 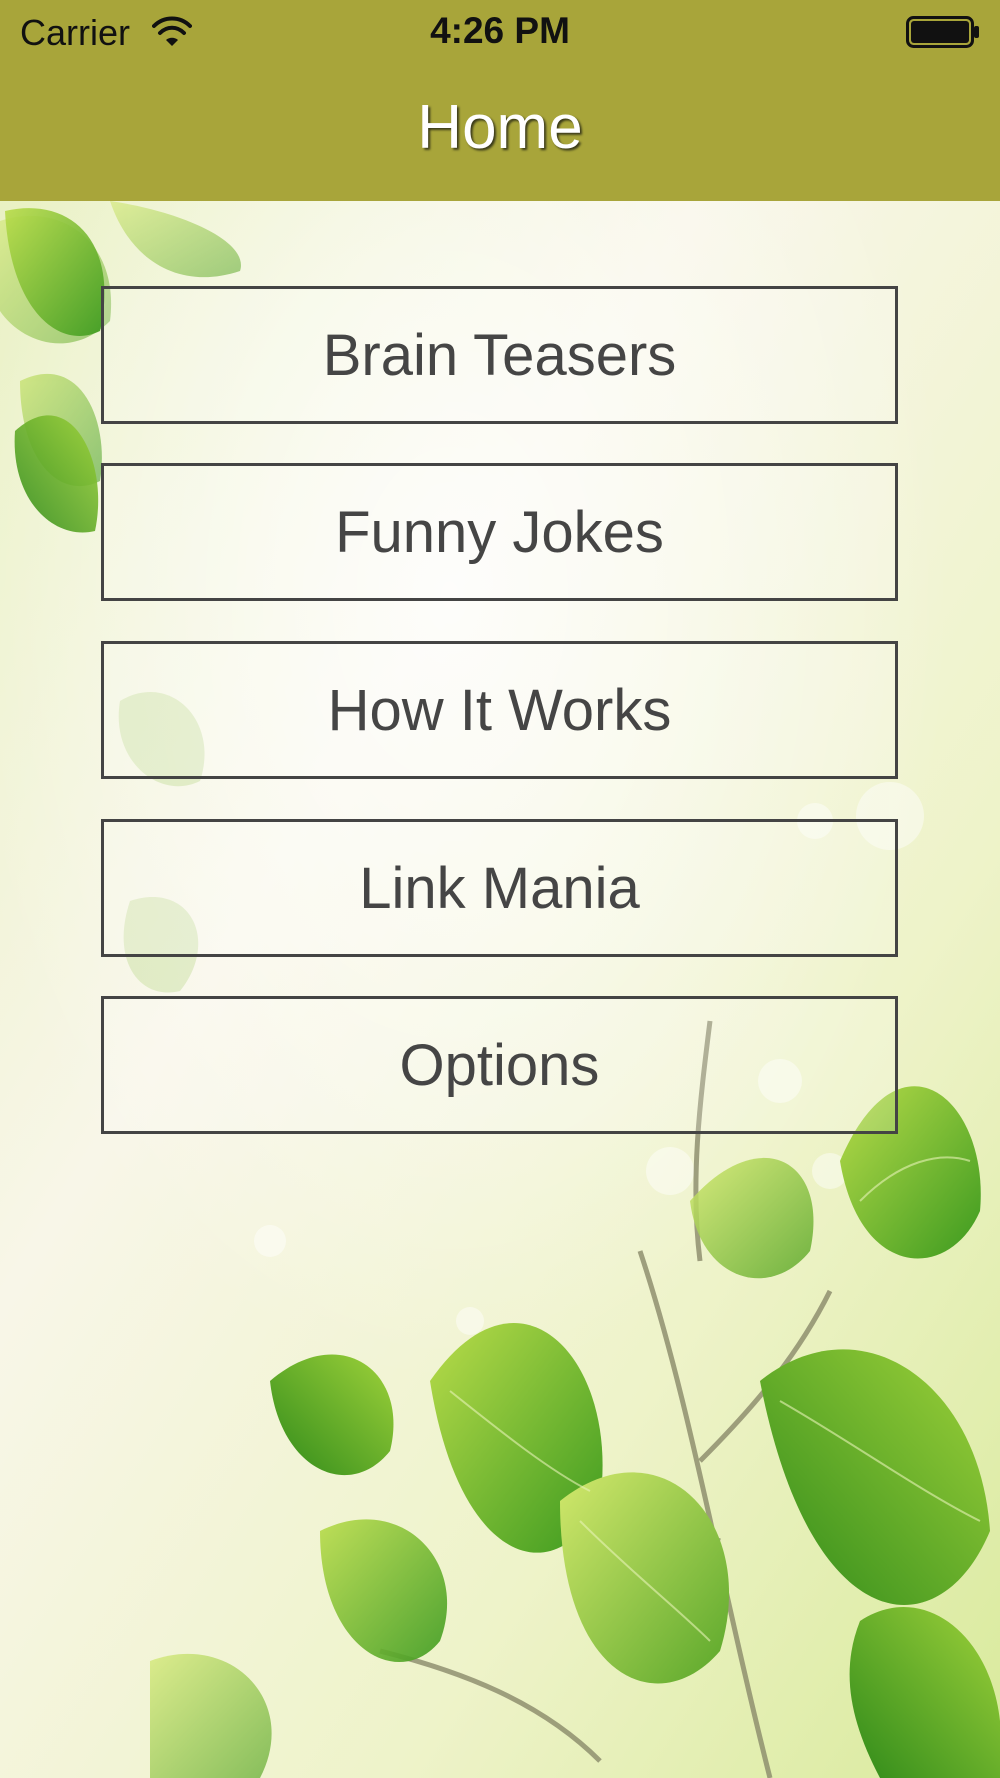 I want to click on navigation-bar: Carrier 4:26 PM Home, so click(x=500, y=100).